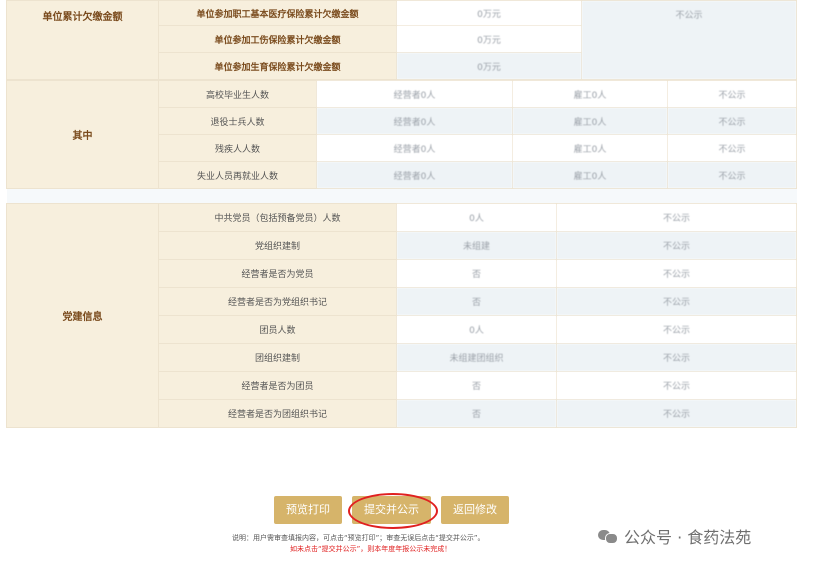  Describe the element at coordinates (476, 245) in the screenshot. I see `party-org-value: 未组建` at that location.